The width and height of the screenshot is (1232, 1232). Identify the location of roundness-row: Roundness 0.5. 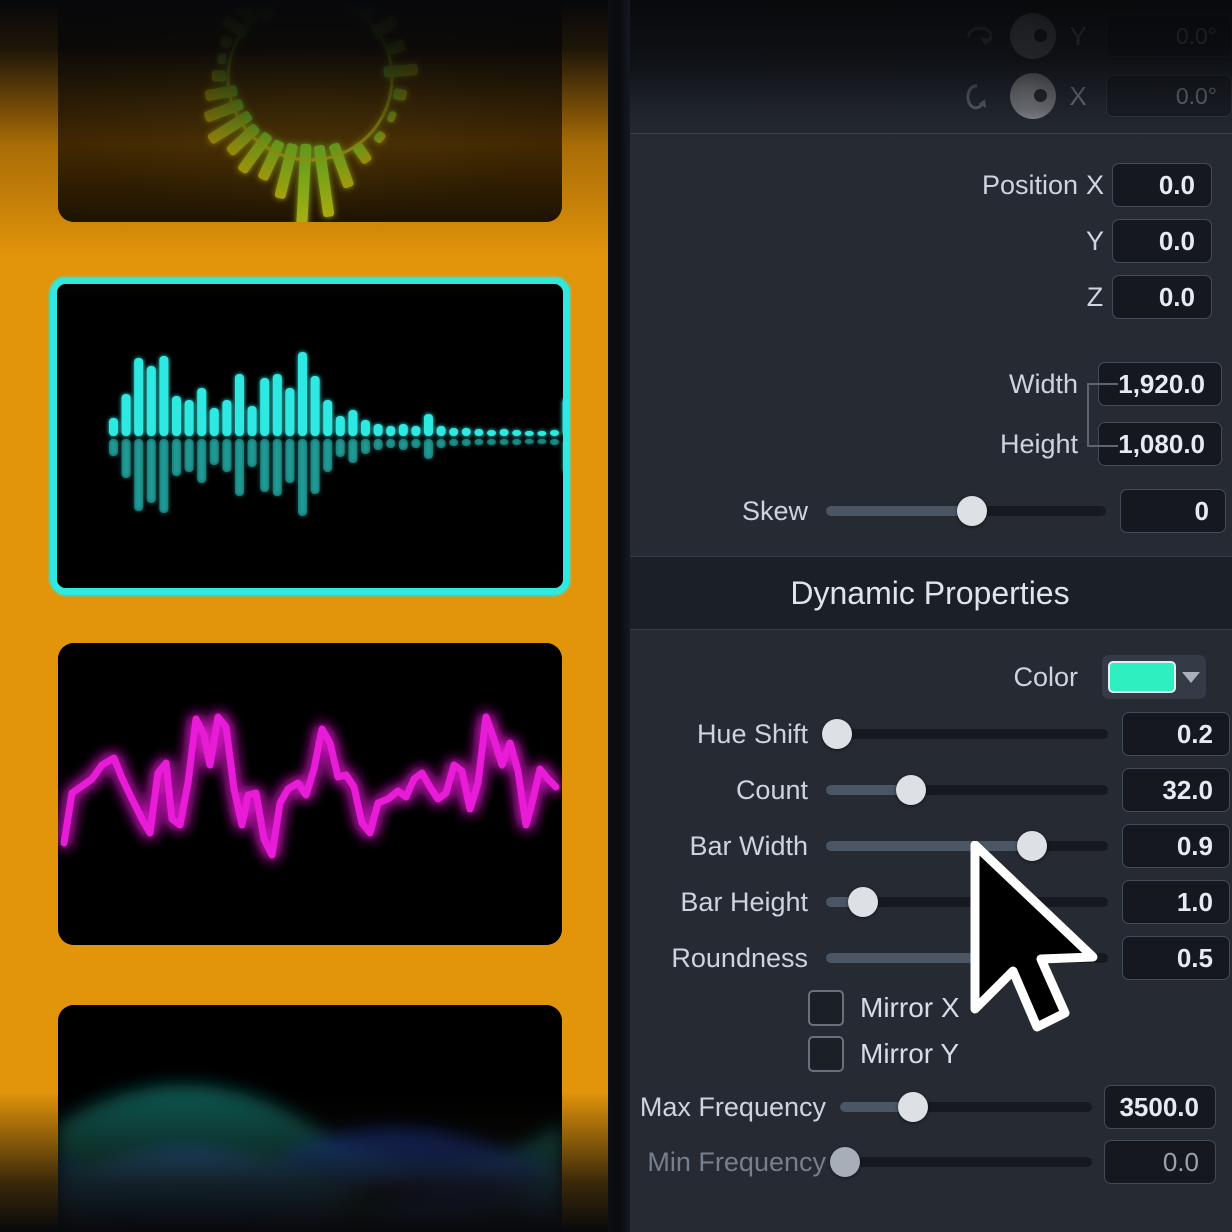
(930, 958).